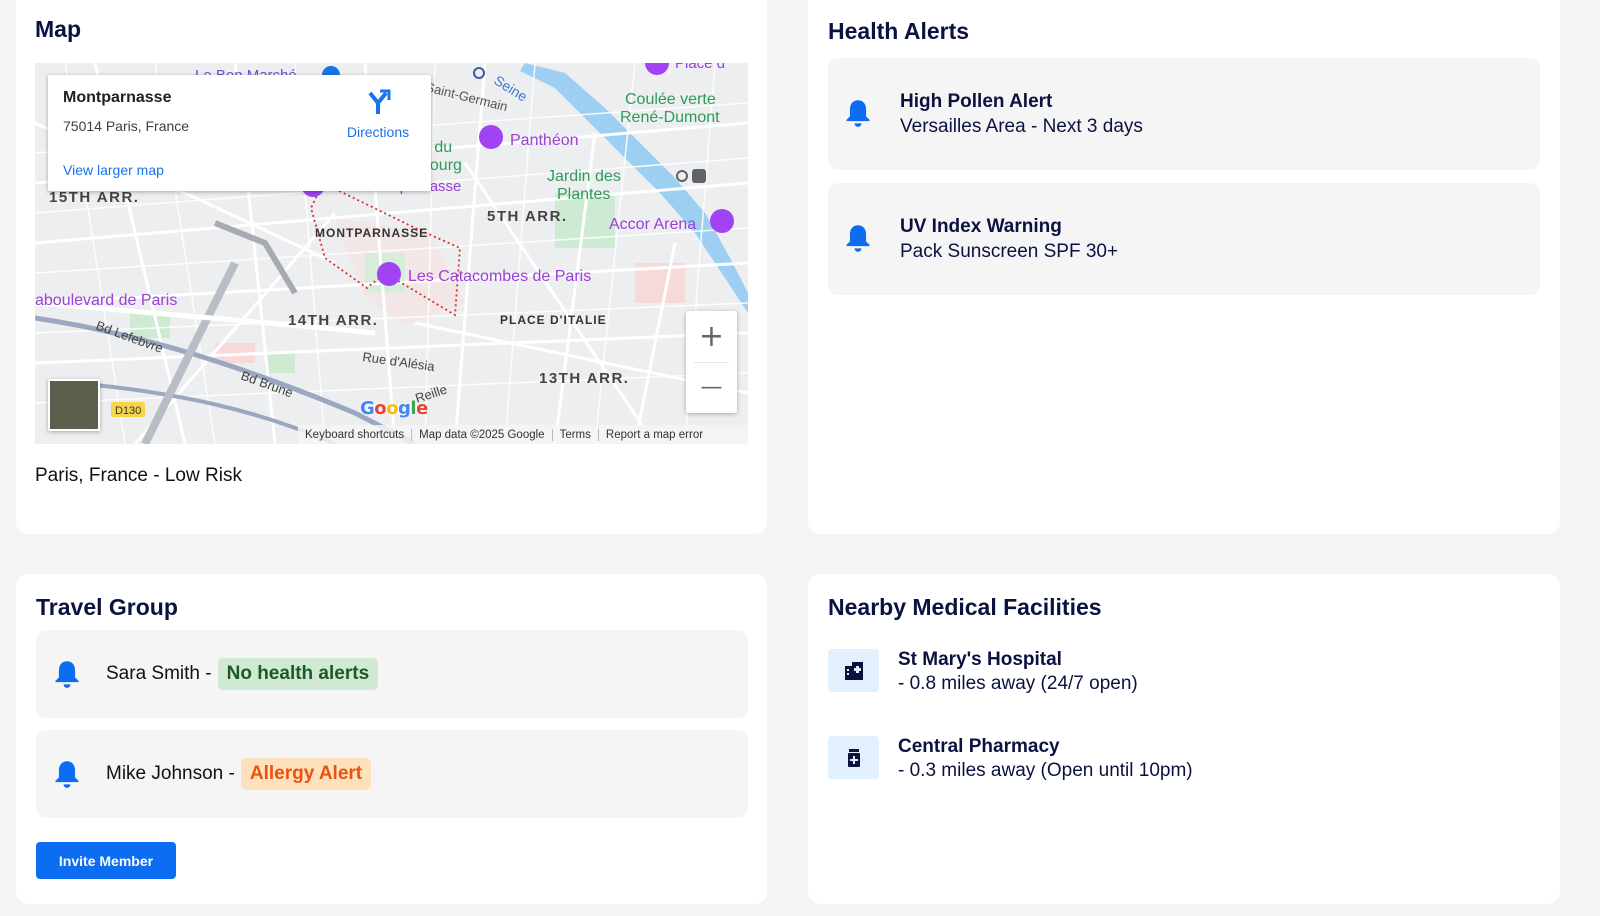 Image resolution: width=1600 pixels, height=916 pixels. I want to click on facility-name: Central Pharmacy, so click(979, 746).